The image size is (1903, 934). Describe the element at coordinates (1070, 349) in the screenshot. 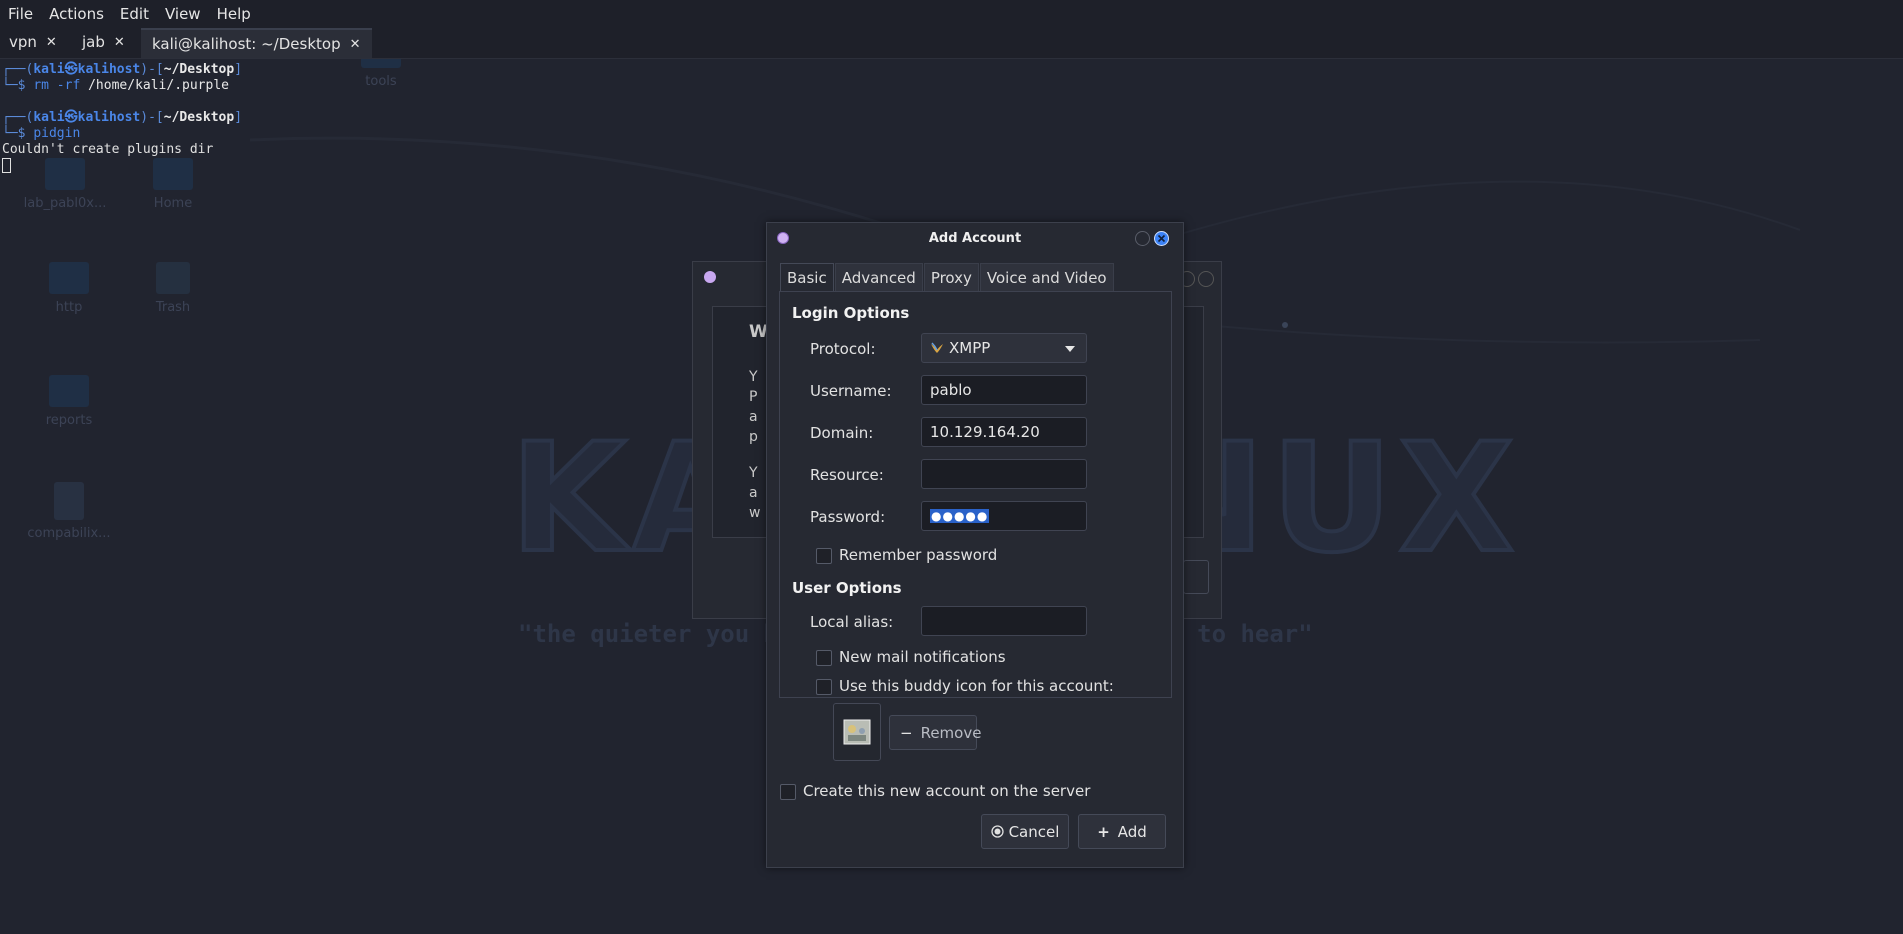

I see `chevron-down-icon` at that location.